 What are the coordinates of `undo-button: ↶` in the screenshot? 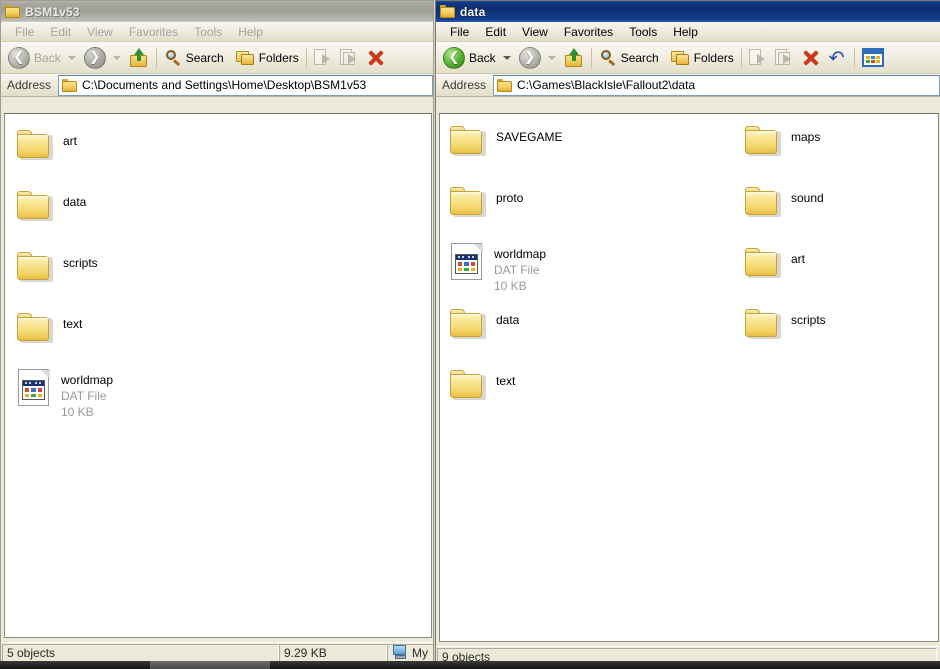 It's located at (837, 58).